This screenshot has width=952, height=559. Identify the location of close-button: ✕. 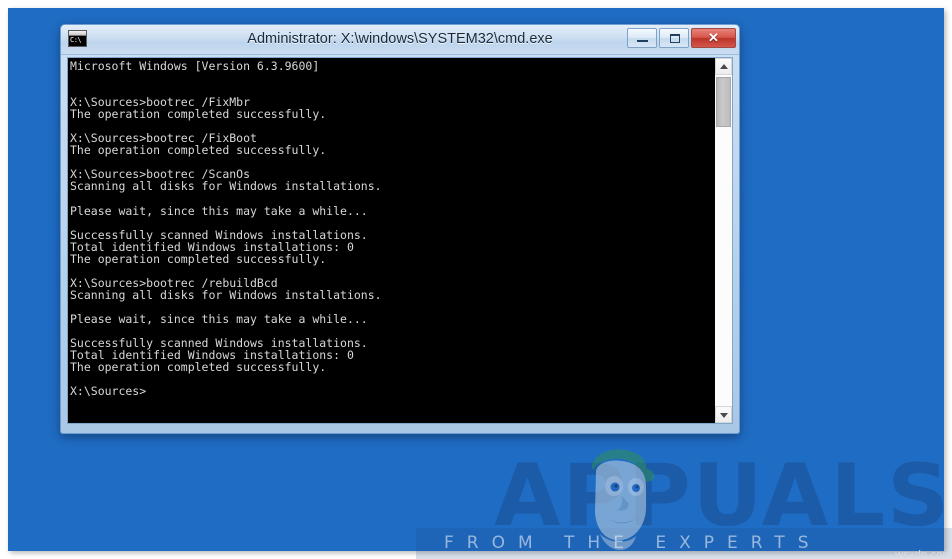
(713, 38).